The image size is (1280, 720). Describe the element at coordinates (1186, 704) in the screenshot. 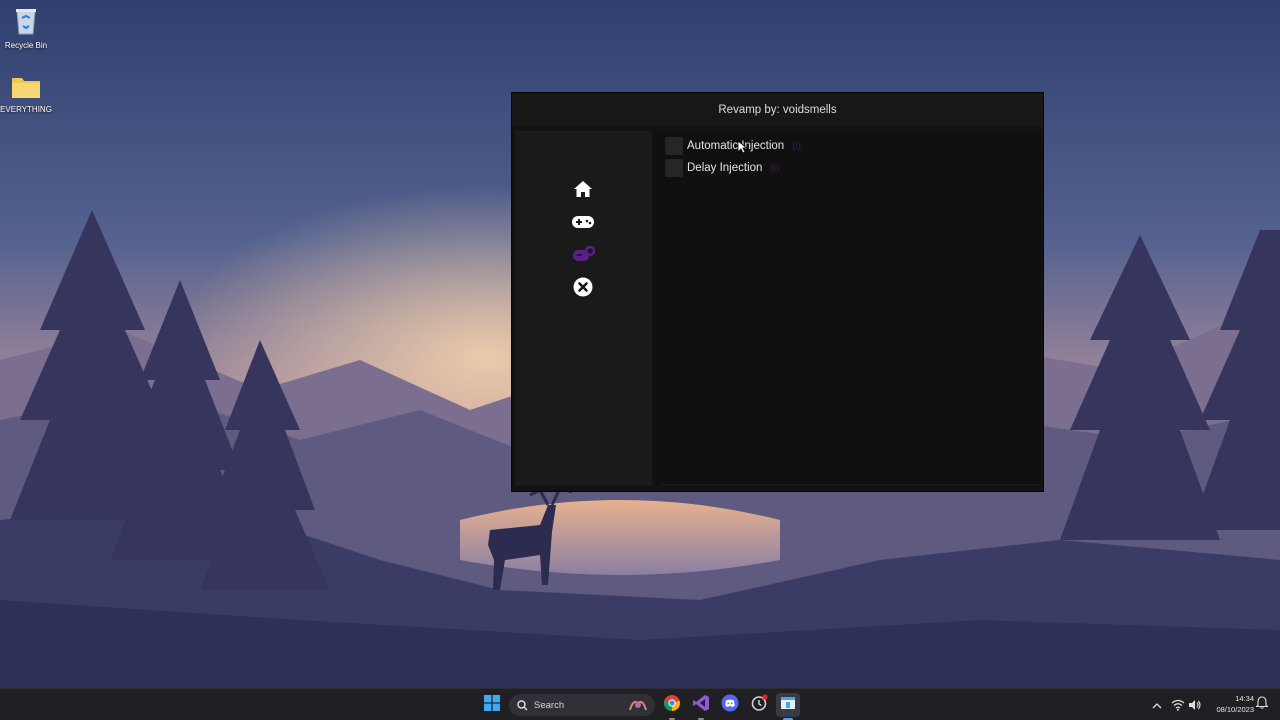

I see `system-tray-network` at that location.